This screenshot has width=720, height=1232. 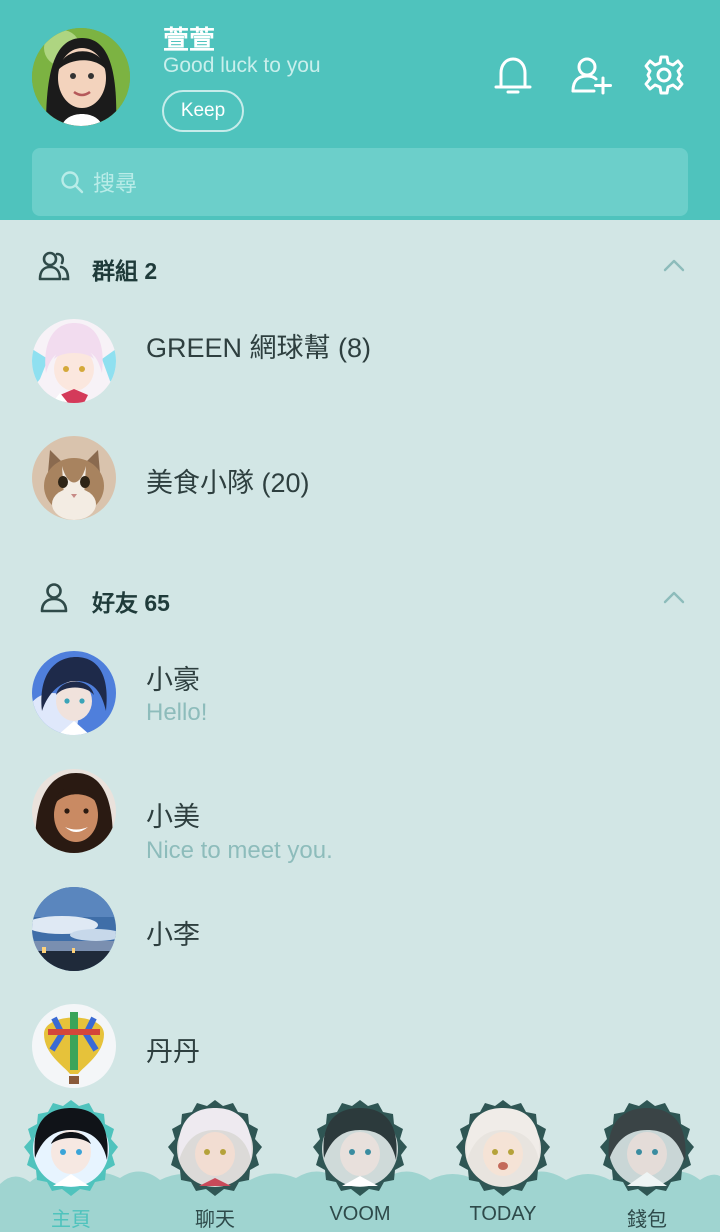 I want to click on chat-tab-icon, so click(x=215, y=1148).